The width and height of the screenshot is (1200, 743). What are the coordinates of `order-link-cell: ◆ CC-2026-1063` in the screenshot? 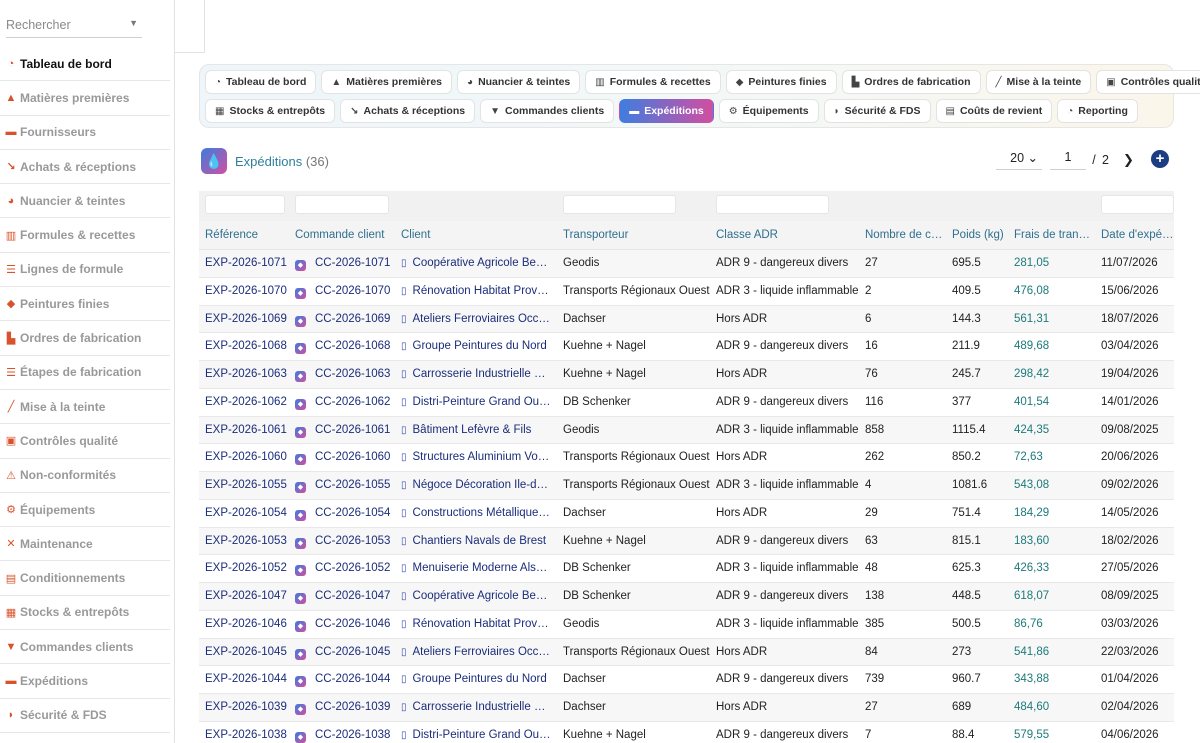 It's located at (345, 375).